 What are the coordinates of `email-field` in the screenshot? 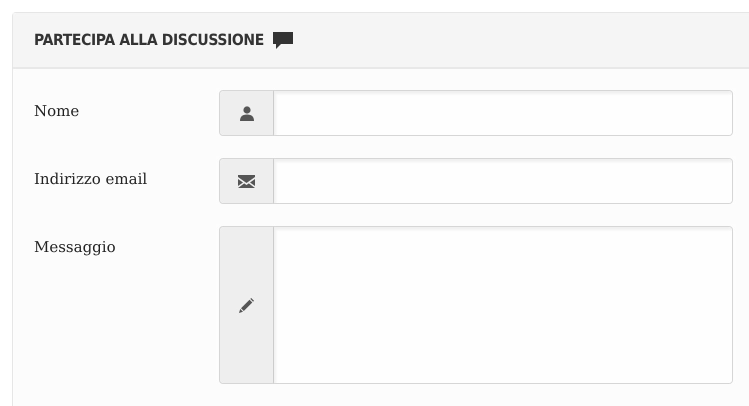 It's located at (476, 181).